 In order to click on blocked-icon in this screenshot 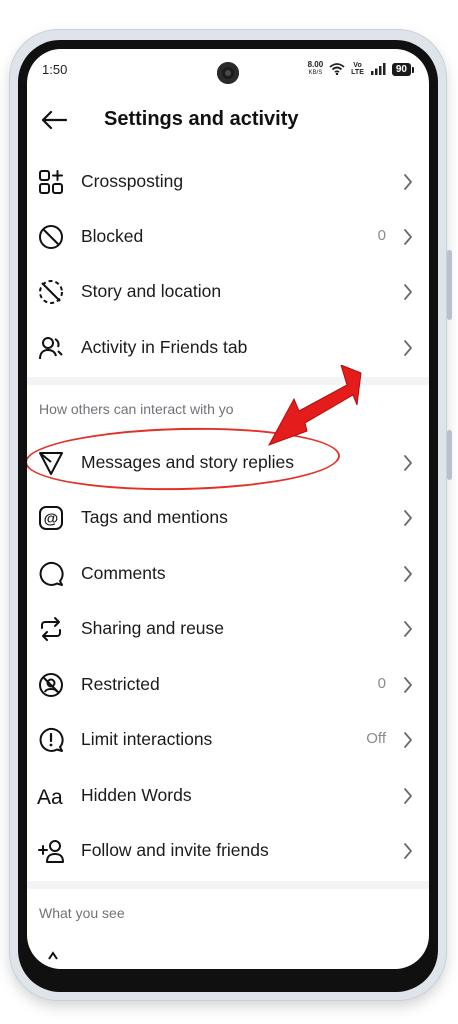, I will do `click(51, 237)`.